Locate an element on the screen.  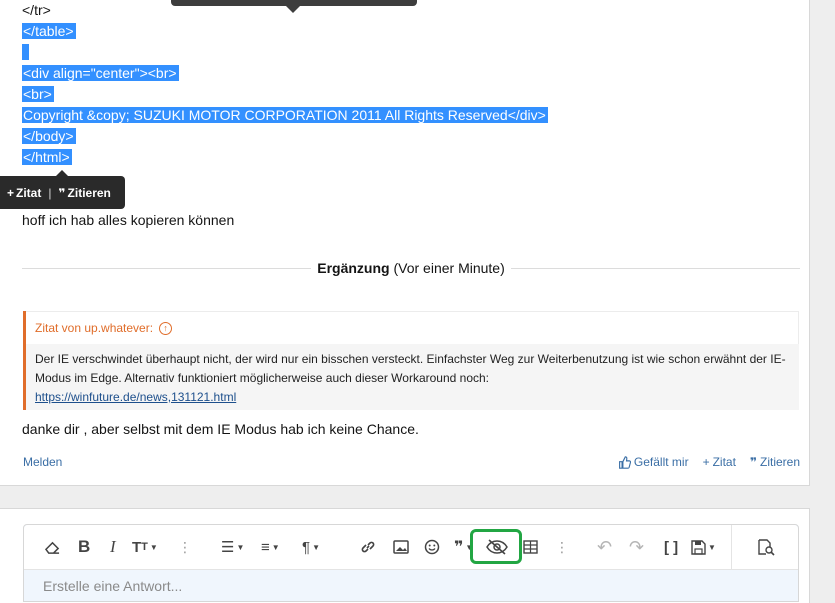
bold-icon: B is located at coordinates (84, 547).